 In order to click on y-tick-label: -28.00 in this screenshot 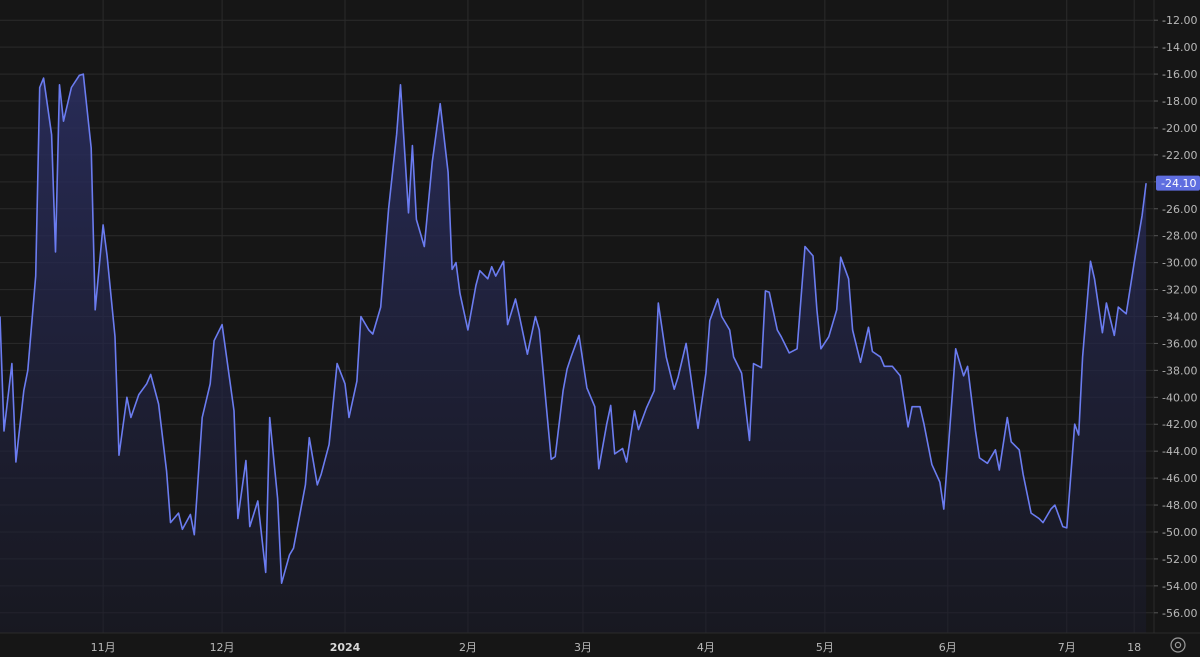, I will do `click(1179, 236)`.